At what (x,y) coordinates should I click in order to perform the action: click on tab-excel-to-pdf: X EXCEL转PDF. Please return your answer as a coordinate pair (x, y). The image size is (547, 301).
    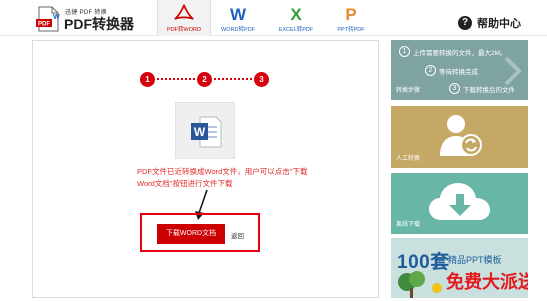
    Looking at the image, I should click on (296, 18).